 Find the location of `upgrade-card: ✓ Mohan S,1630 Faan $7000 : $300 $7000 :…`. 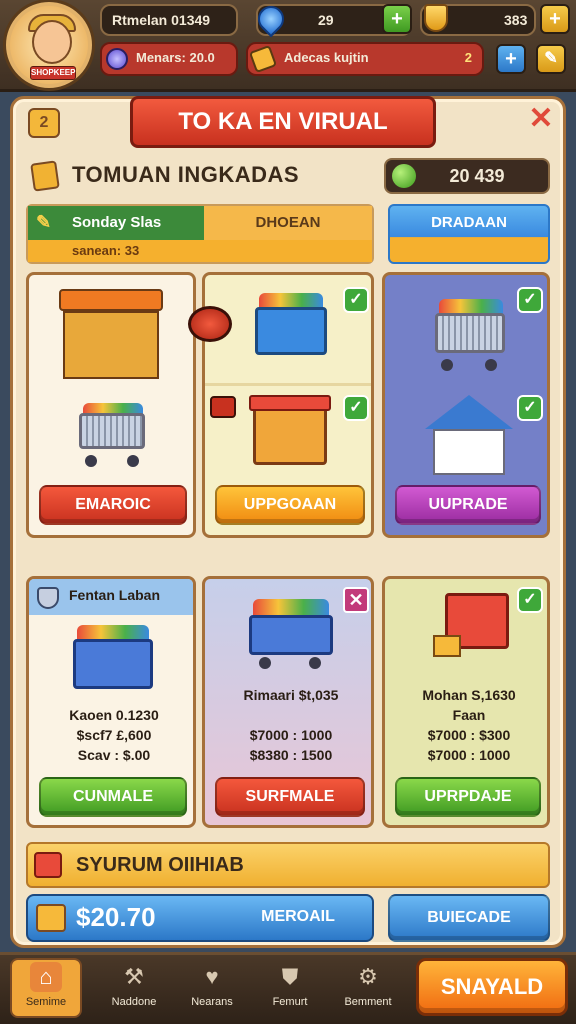

upgrade-card: ✓ Mohan S,1630 Faan $7000 : $300 $7000 :… is located at coordinates (466, 702).